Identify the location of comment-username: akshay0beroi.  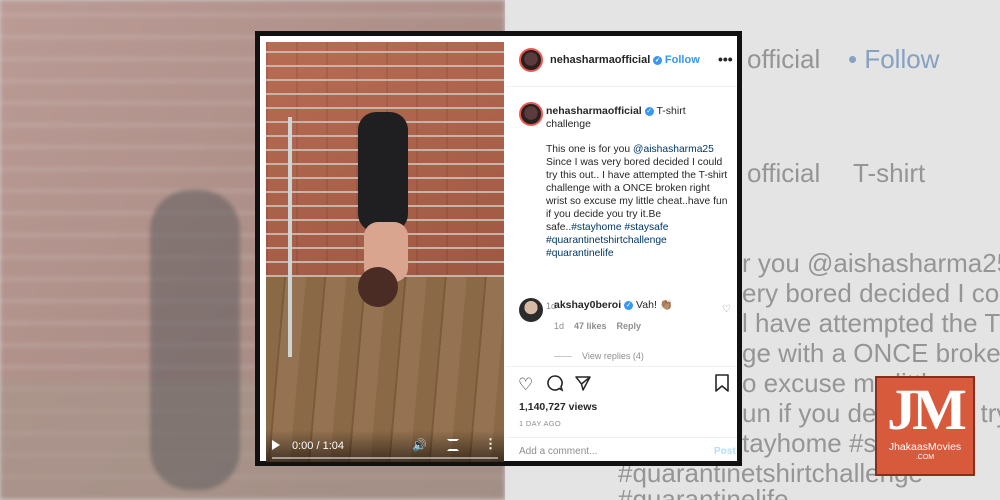
(587, 305).